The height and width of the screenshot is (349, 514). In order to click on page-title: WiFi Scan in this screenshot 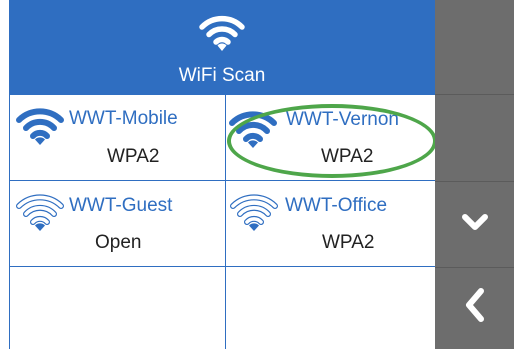, I will do `click(222, 75)`.